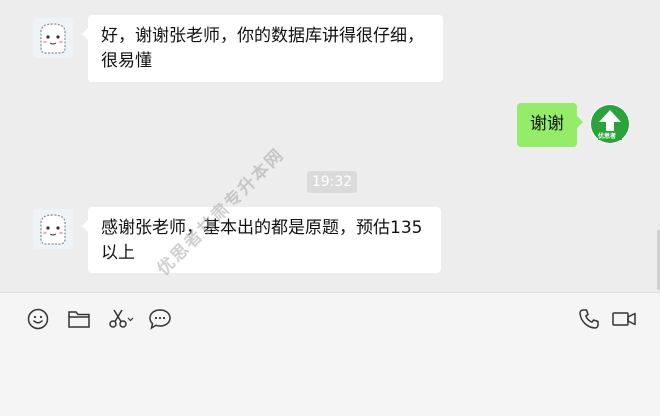 This screenshot has height=416, width=660. Describe the element at coordinates (547, 124) in the screenshot. I see `message-text-2: 谢谢` at that location.